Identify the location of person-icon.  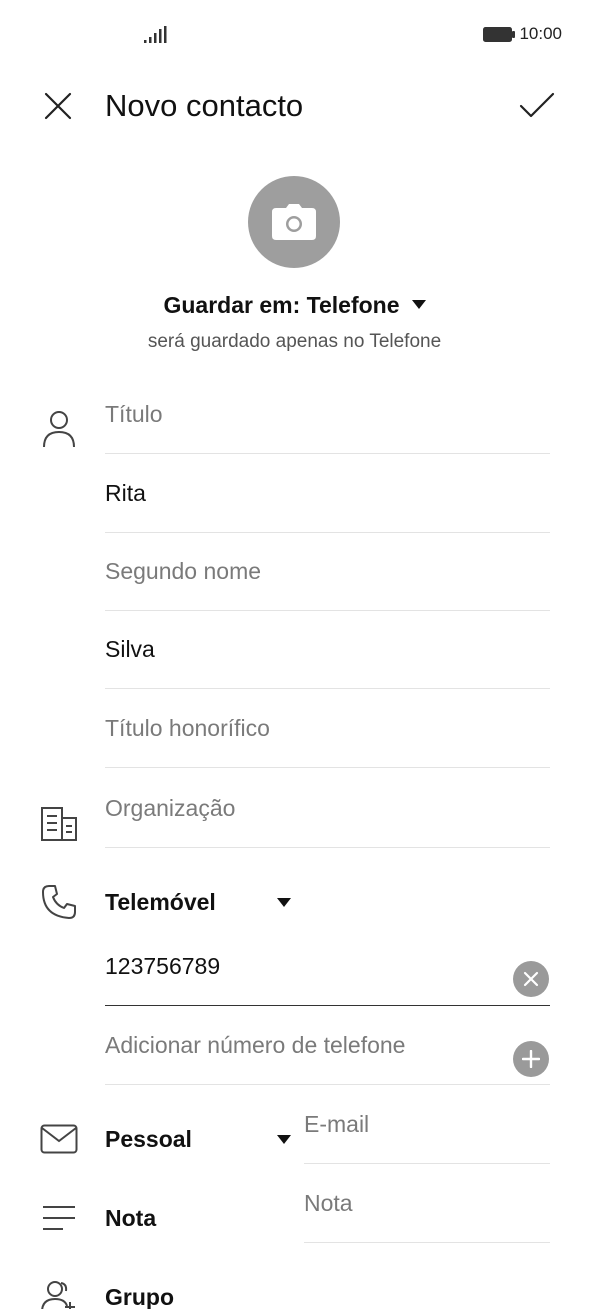
(59, 429).